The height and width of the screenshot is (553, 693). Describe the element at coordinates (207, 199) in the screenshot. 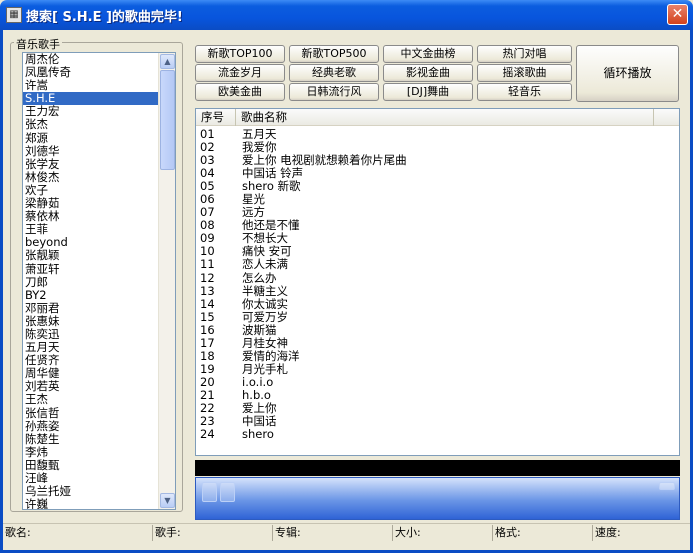

I see `song-number: 06` at that location.